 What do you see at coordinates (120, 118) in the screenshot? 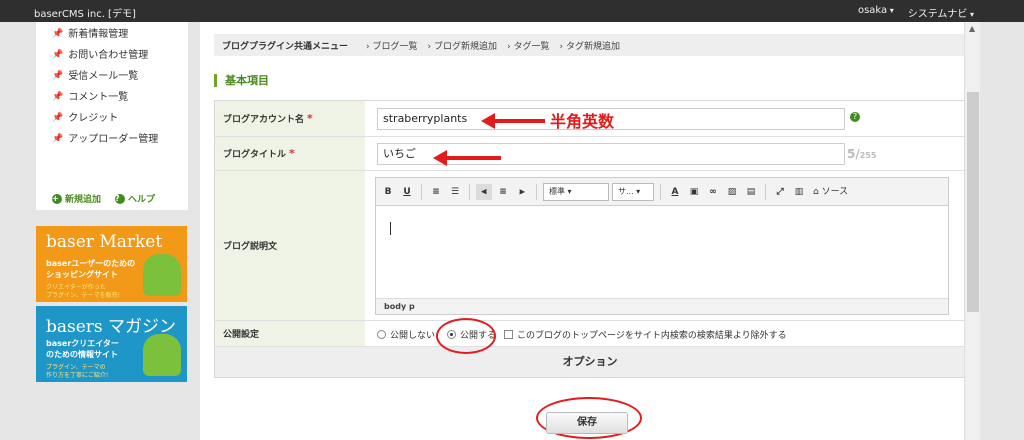
I see `sidebar-item-credit: 📌 クレジット` at bounding box center [120, 118].